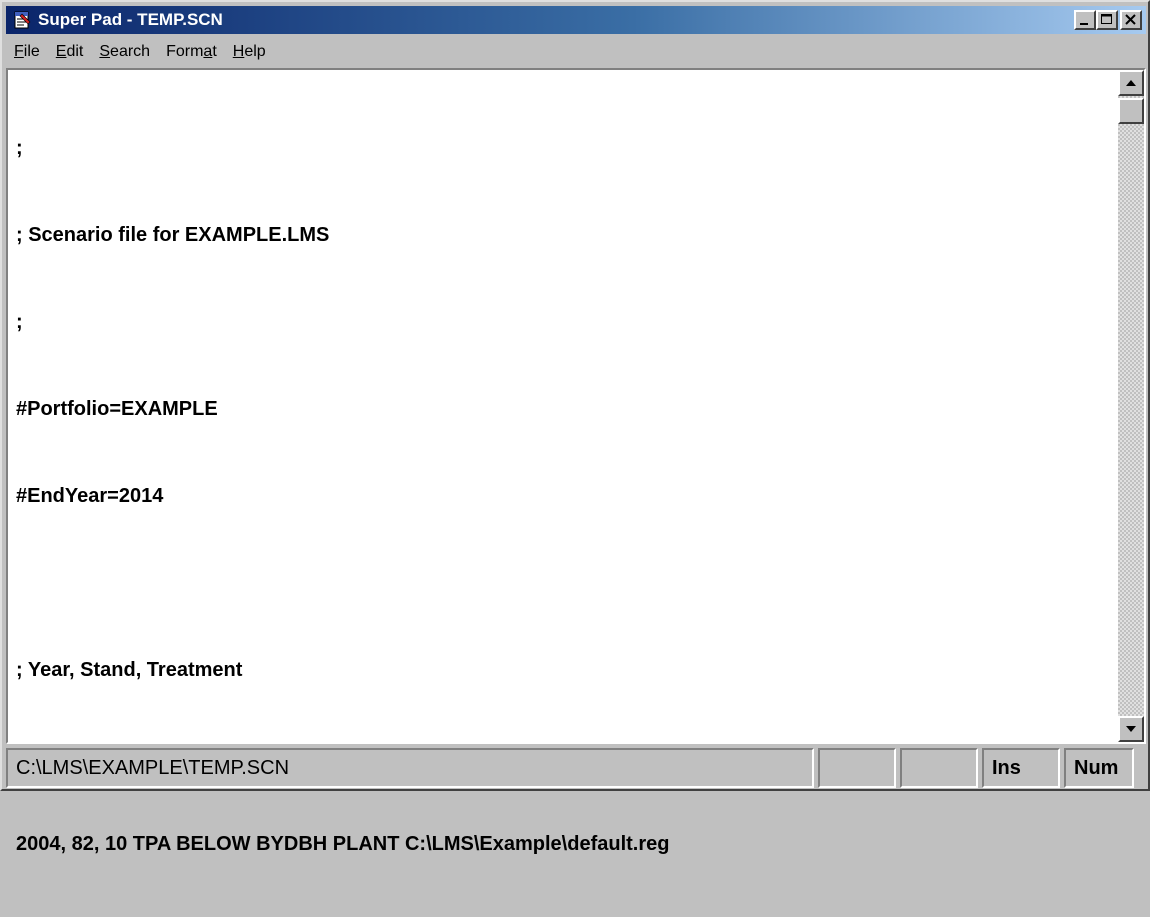  What do you see at coordinates (130, 19) in the screenshot?
I see `window-title: Super Pad - TEMP.SCN` at bounding box center [130, 19].